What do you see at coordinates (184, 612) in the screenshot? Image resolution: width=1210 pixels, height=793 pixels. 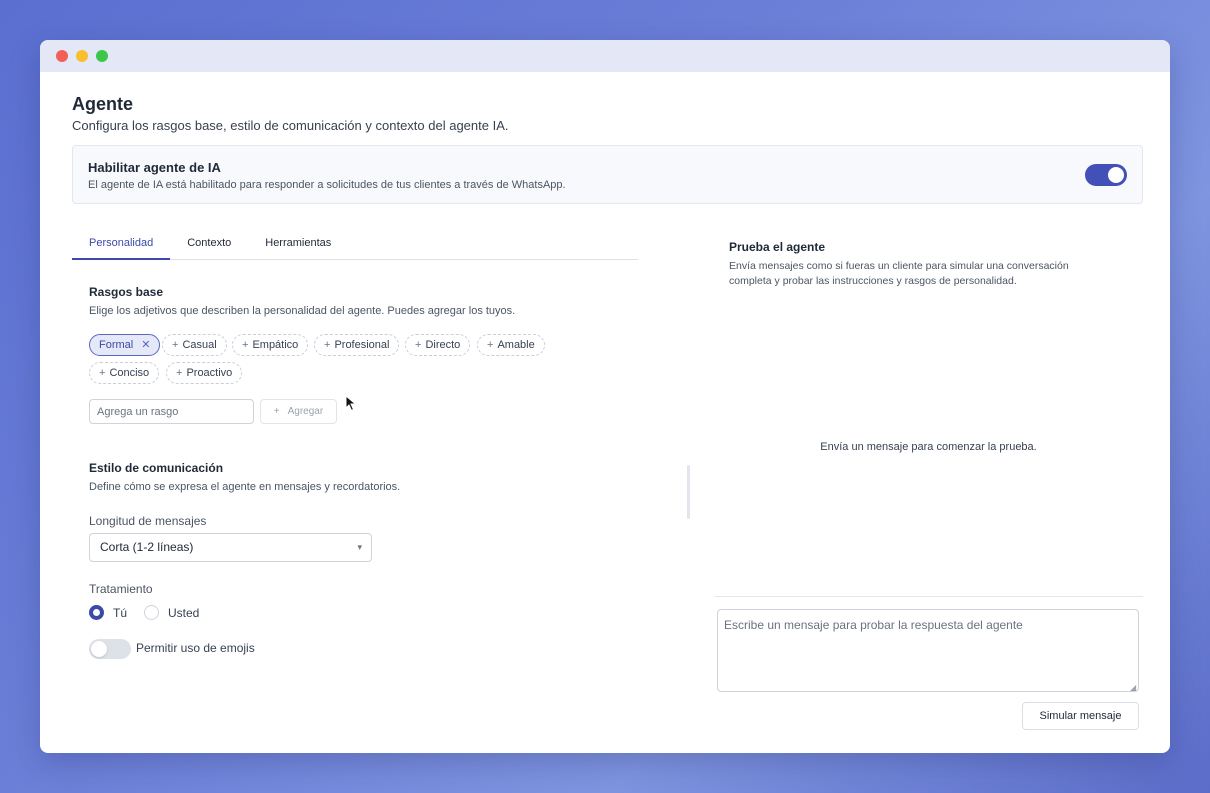 I see `radio-label: Usted` at bounding box center [184, 612].